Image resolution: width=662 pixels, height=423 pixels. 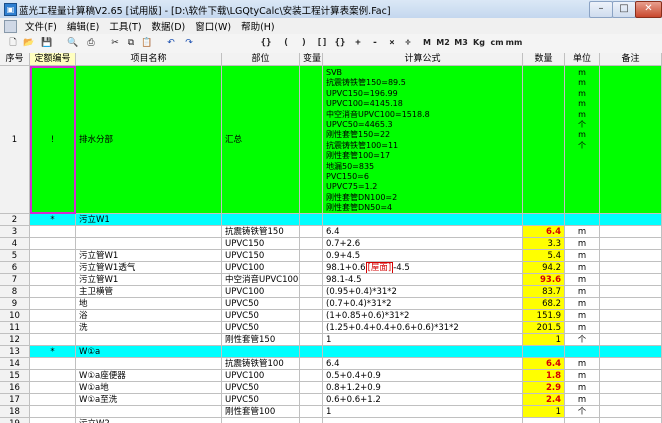 What do you see at coordinates (261, 140) in the screenshot?
I see `grid-cell-part: 汇总` at bounding box center [261, 140].